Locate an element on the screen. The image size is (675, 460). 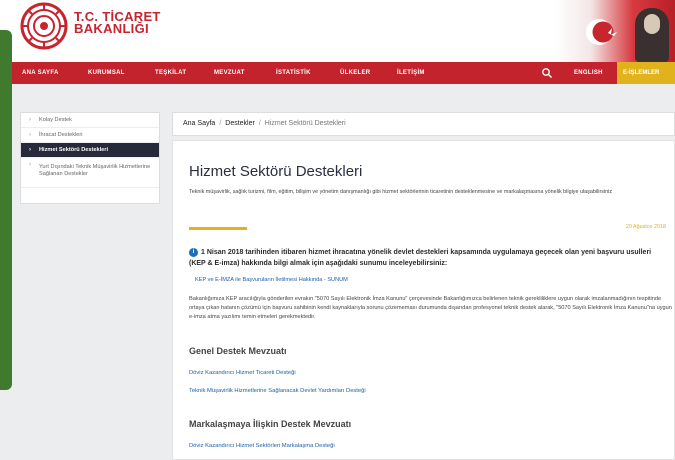
window-edge is located at coordinates (6, 210).